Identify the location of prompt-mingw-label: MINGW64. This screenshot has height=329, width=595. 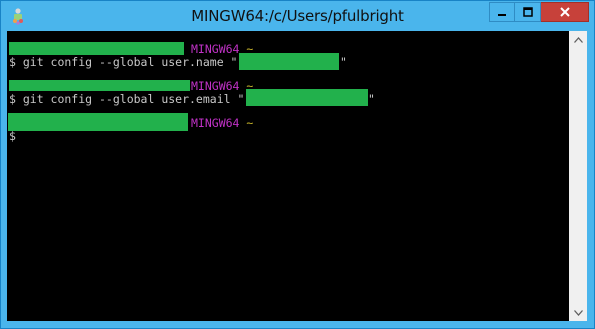
(215, 123).